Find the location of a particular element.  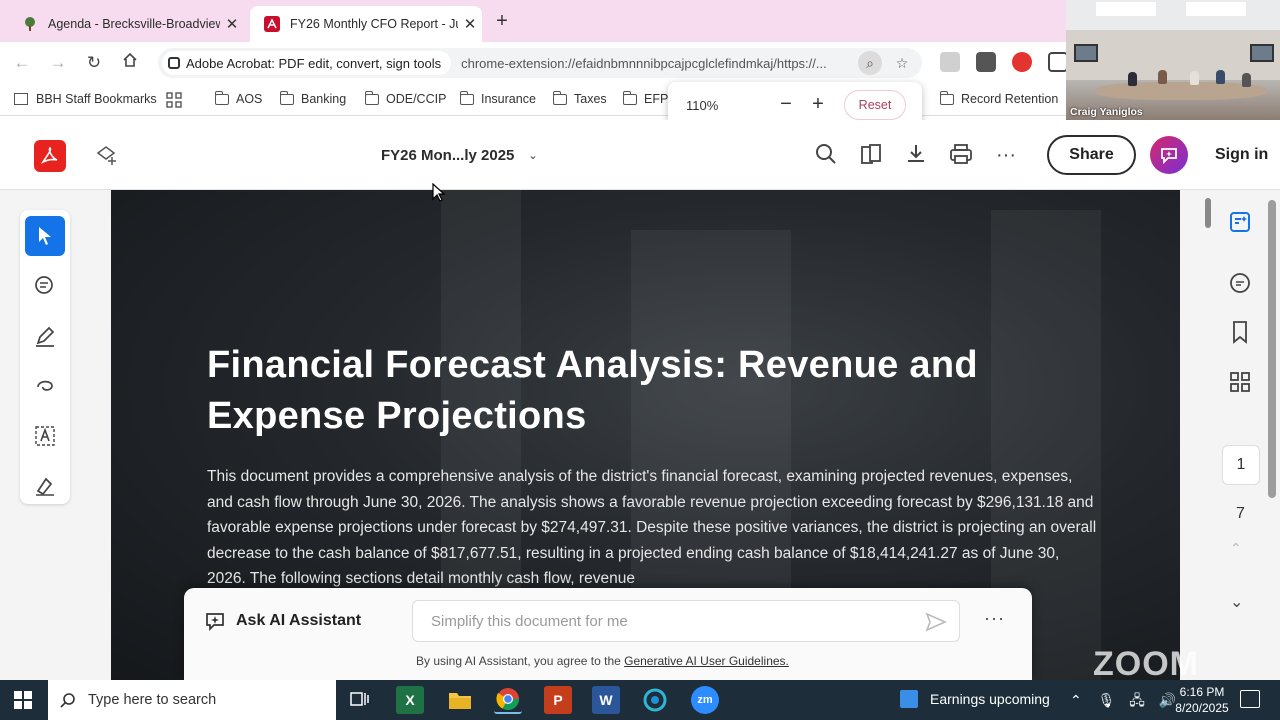

bookmark-ode-ccip: ODE/CCIP is located at coordinates (406, 98).